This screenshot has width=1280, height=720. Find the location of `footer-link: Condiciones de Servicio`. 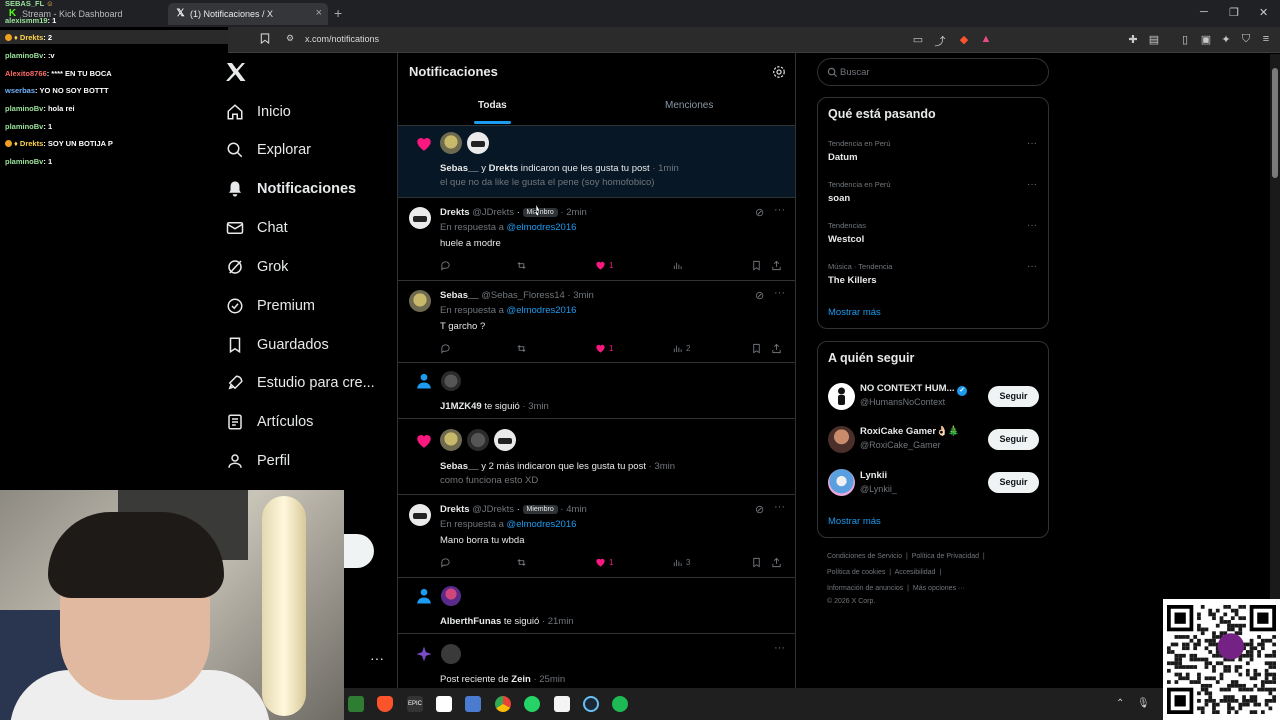

footer-link: Condiciones de Servicio is located at coordinates (864, 556).